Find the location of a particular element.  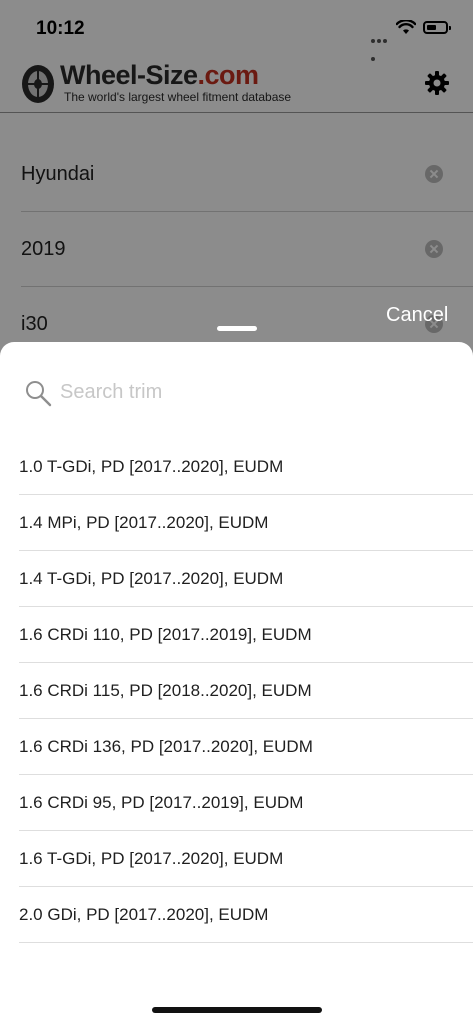

search-trim-input is located at coordinates (250, 392).